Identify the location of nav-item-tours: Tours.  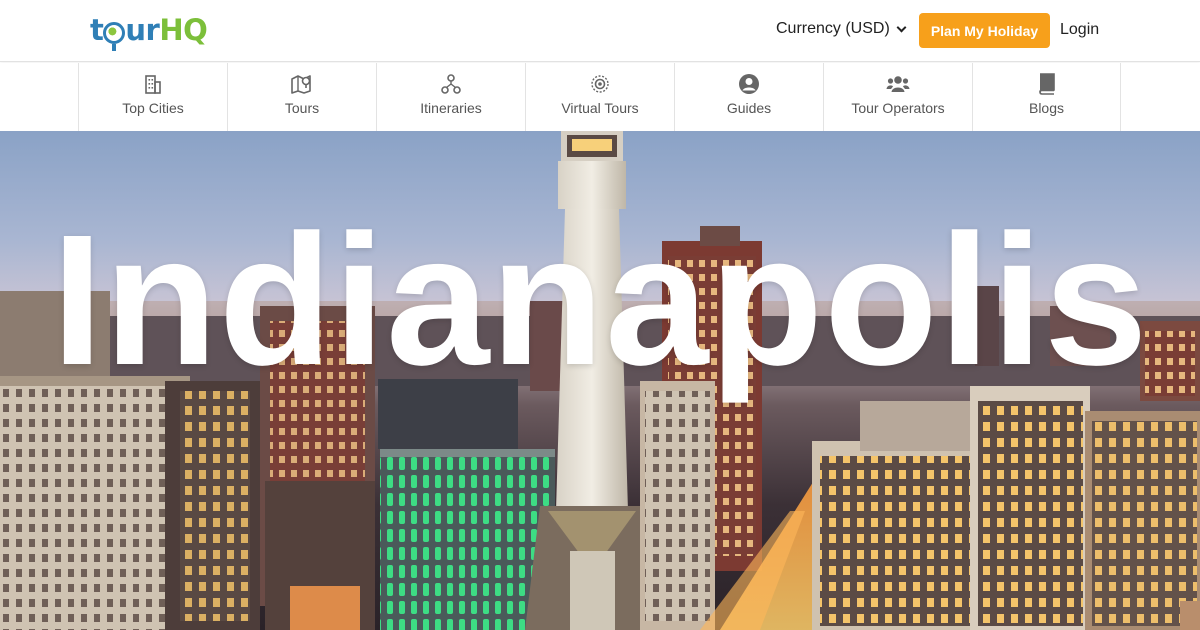
(301, 97).